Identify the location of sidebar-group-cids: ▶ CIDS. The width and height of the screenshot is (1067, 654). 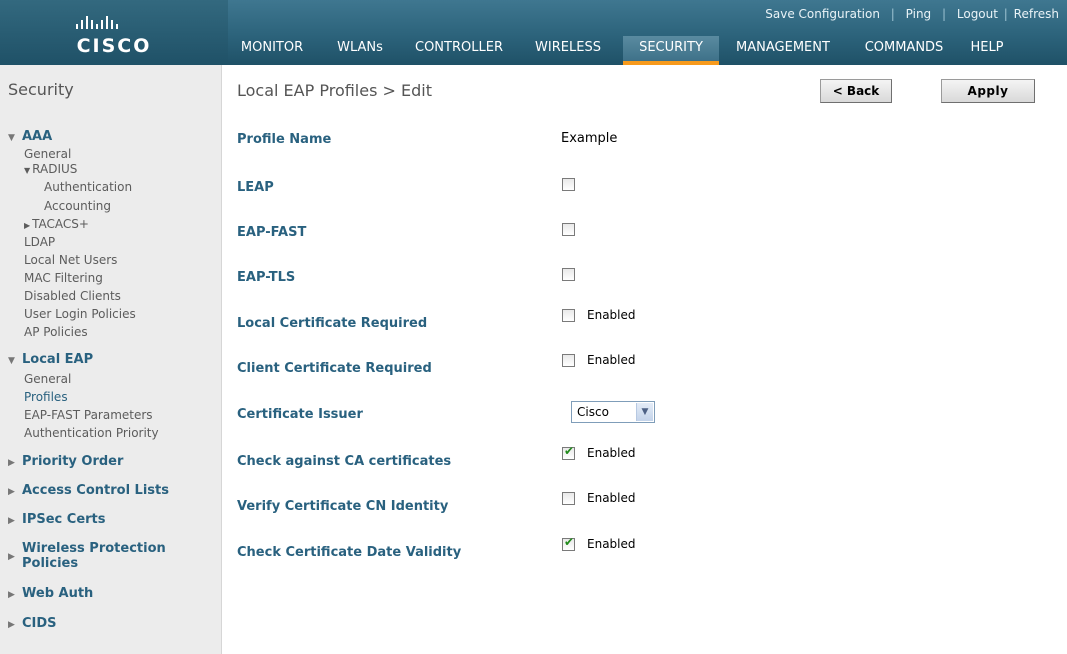
(32, 623).